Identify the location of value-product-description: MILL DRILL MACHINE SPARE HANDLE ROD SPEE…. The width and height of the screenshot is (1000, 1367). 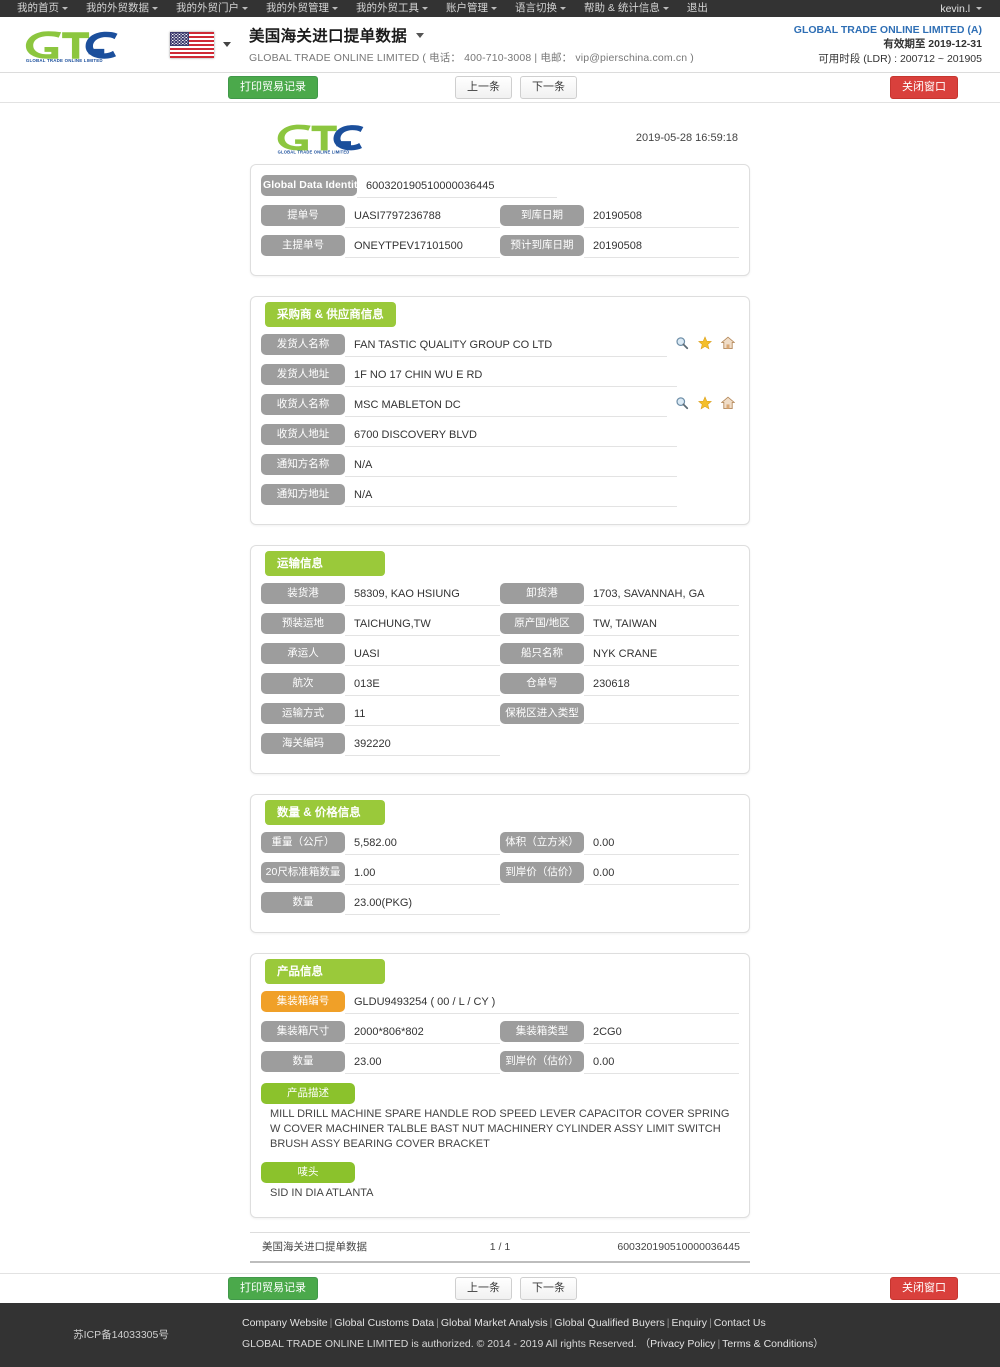
(500, 1129).